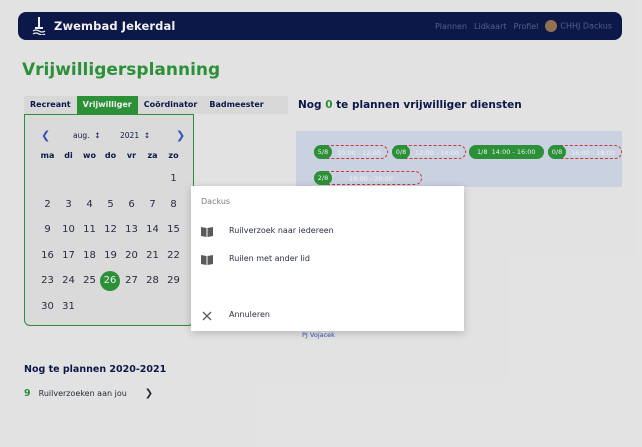  Describe the element at coordinates (207, 316) in the screenshot. I see `close-icon` at that location.